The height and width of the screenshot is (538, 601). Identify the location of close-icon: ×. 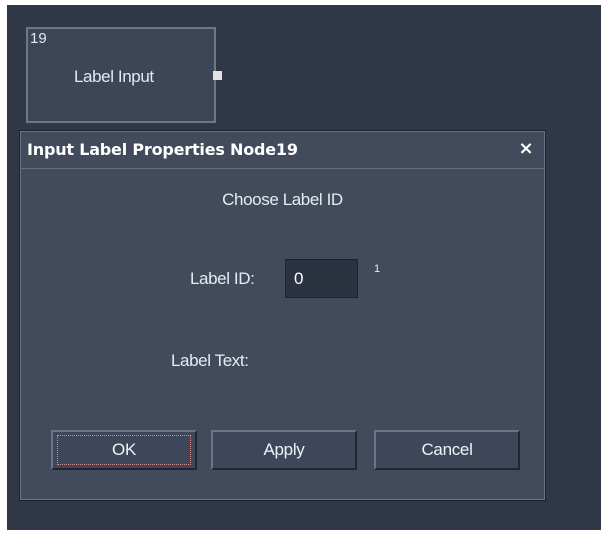
(526, 149).